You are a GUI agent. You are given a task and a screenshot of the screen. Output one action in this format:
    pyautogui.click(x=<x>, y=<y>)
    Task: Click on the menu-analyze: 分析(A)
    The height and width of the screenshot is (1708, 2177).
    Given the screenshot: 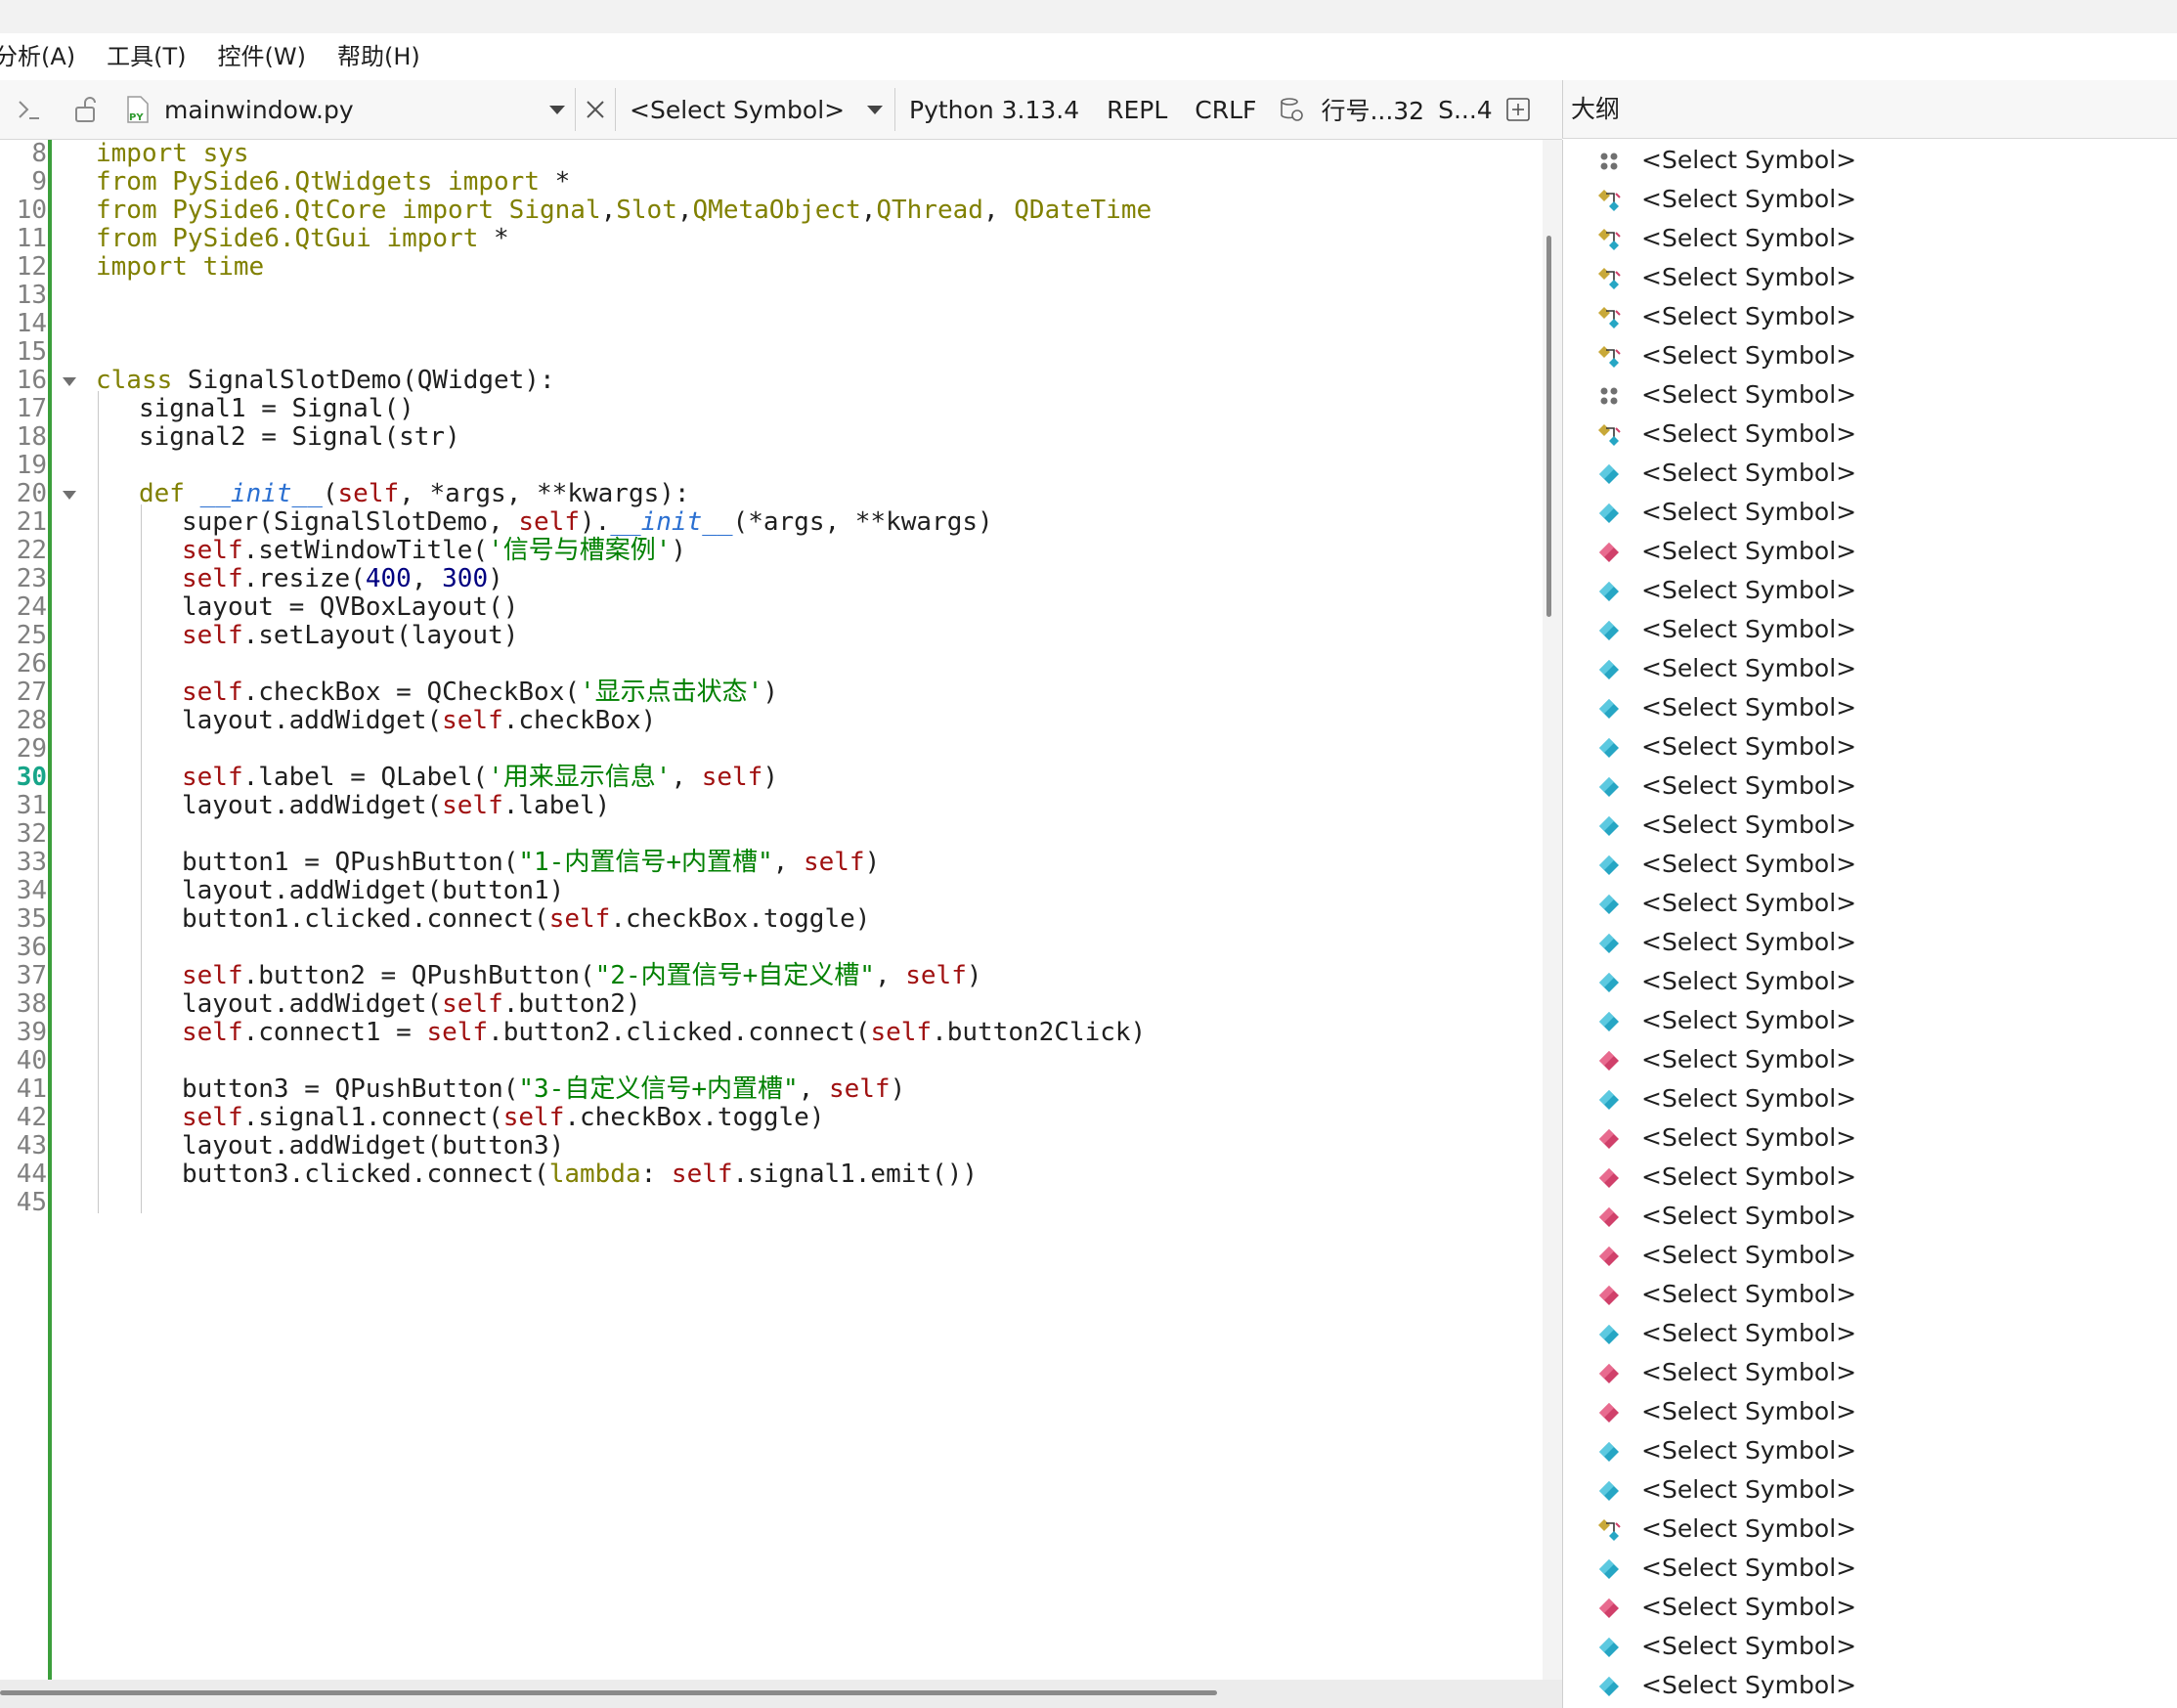 What is the action you would take?
    pyautogui.click(x=45, y=56)
    